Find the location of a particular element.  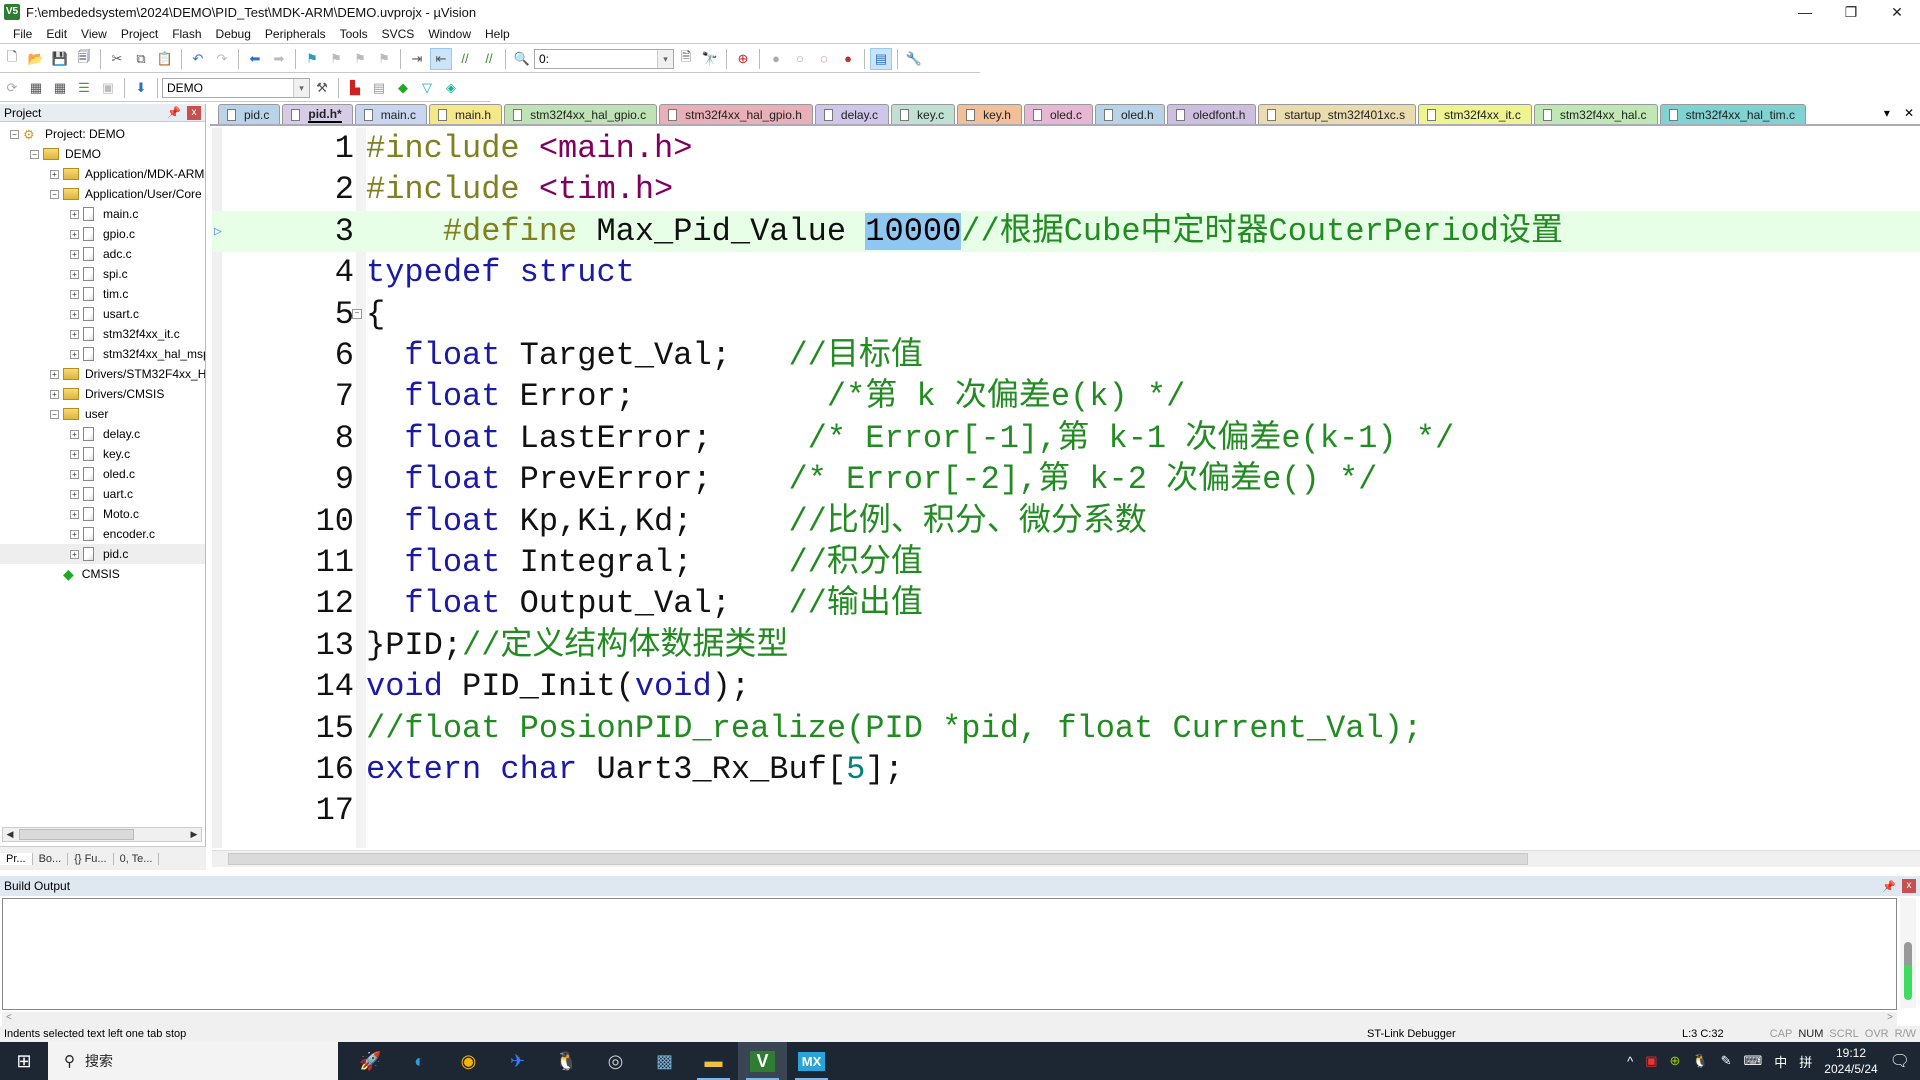

pack-installer-icon: ◈ is located at coordinates (451, 88).